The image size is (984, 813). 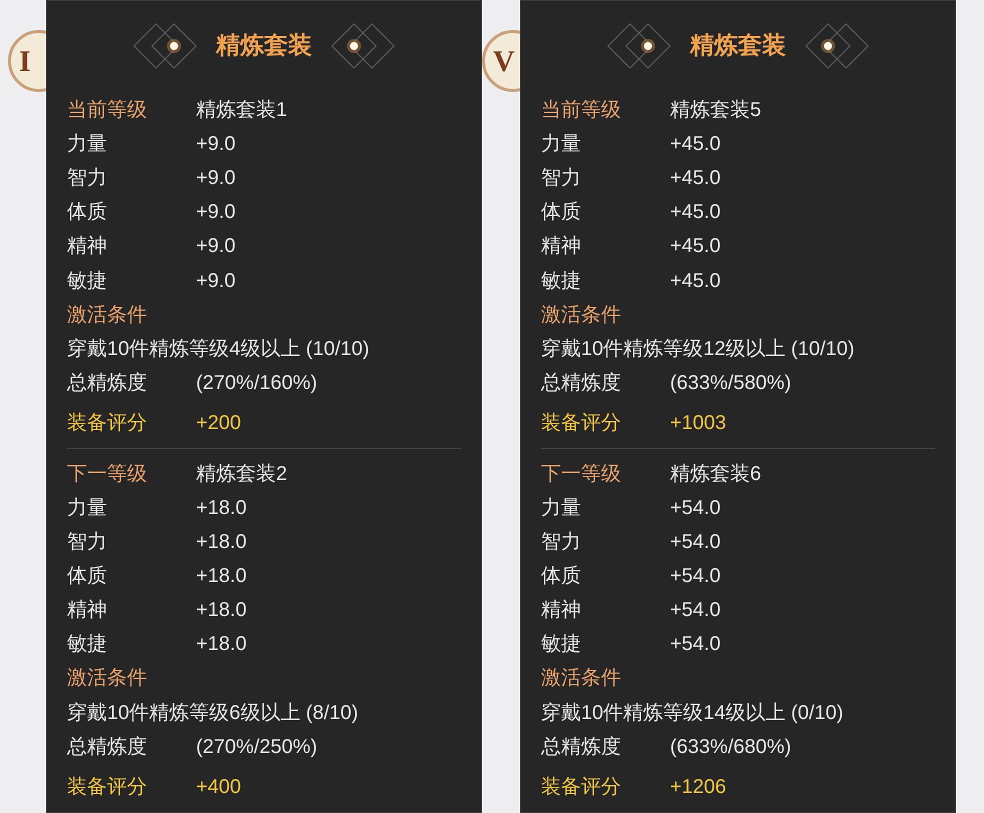 What do you see at coordinates (242, 474) in the screenshot?
I see `level-name: 精炼套装2` at bounding box center [242, 474].